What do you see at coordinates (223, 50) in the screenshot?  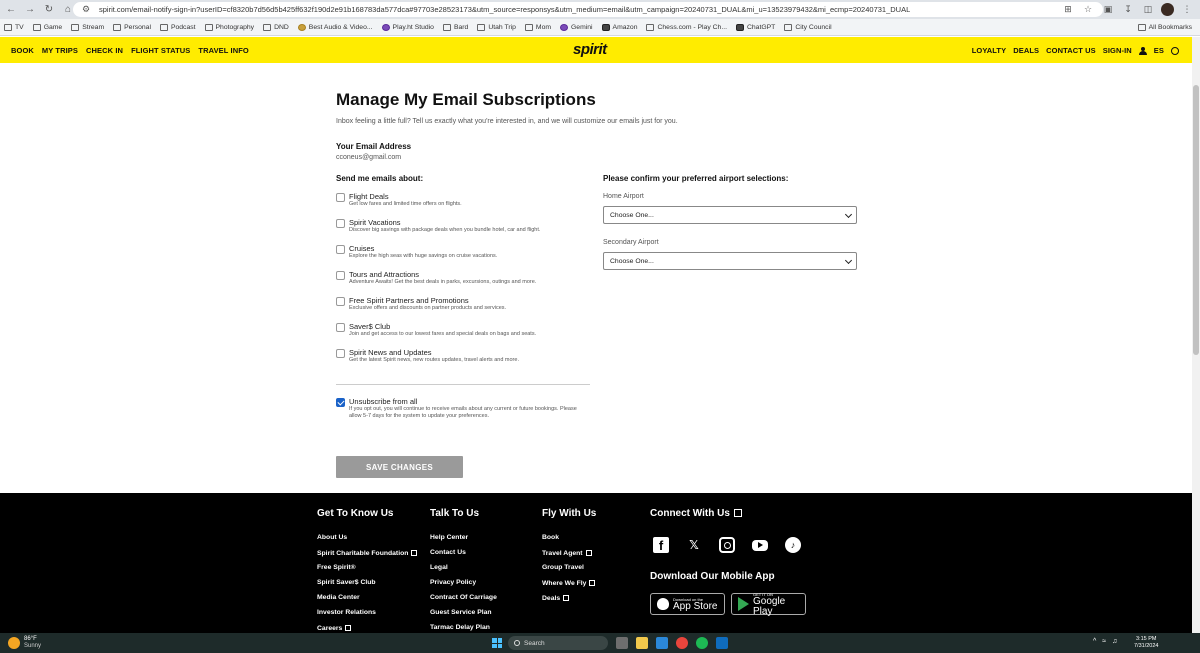 I see `nav-travel-info: TRAVEL INFO` at bounding box center [223, 50].